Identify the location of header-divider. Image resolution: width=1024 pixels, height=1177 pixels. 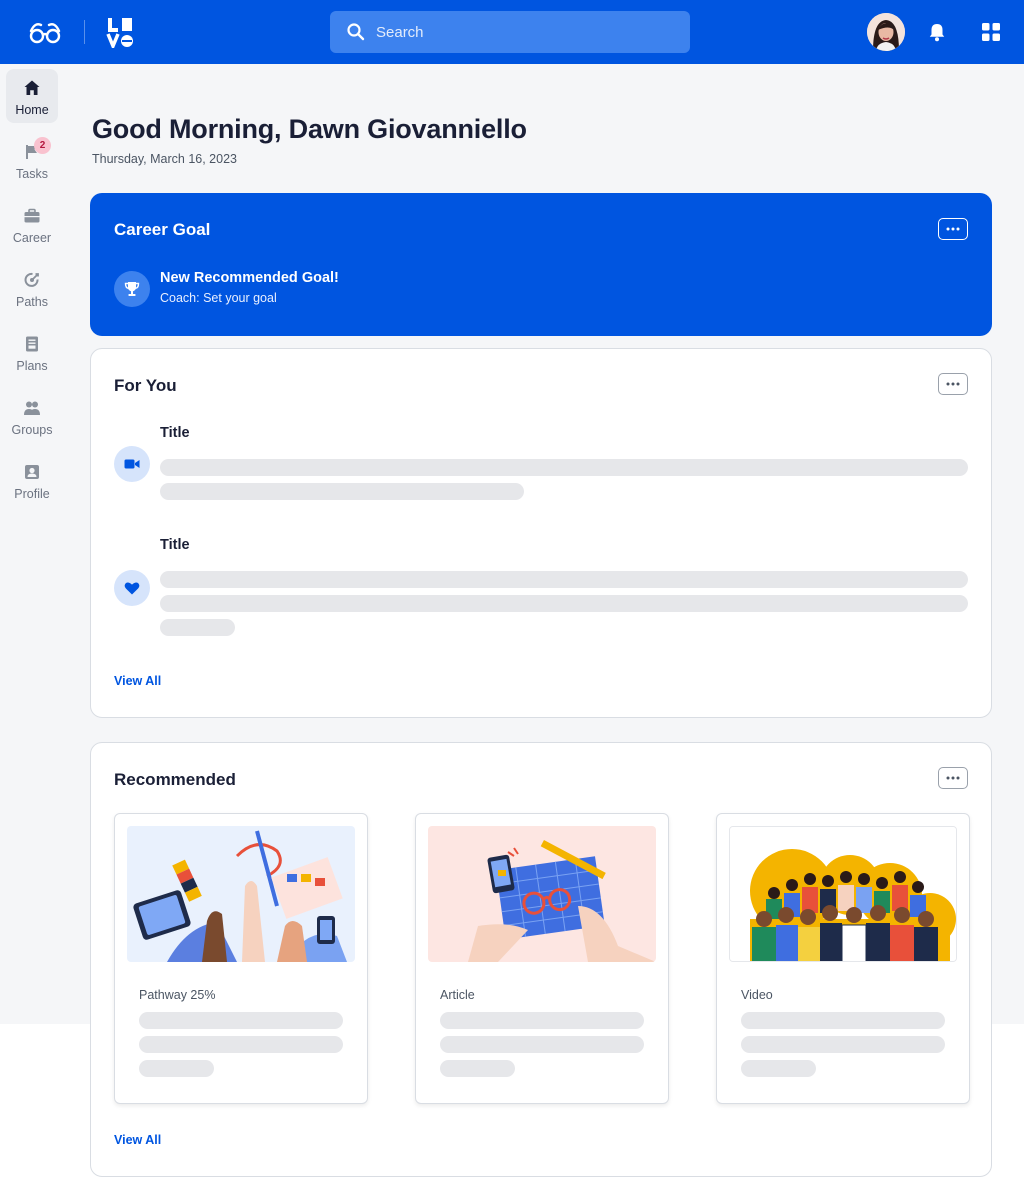
(84, 32).